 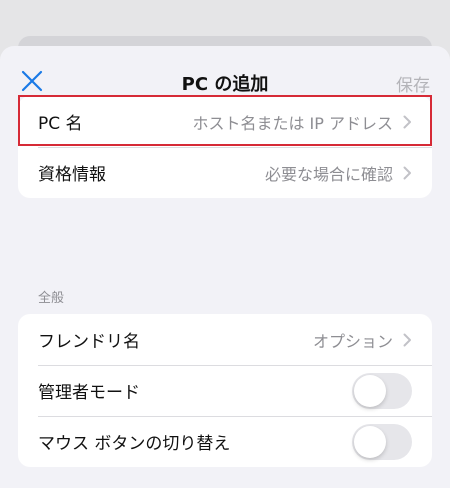 What do you see at coordinates (413, 83) in the screenshot?
I see `save-button: 保存` at bounding box center [413, 83].